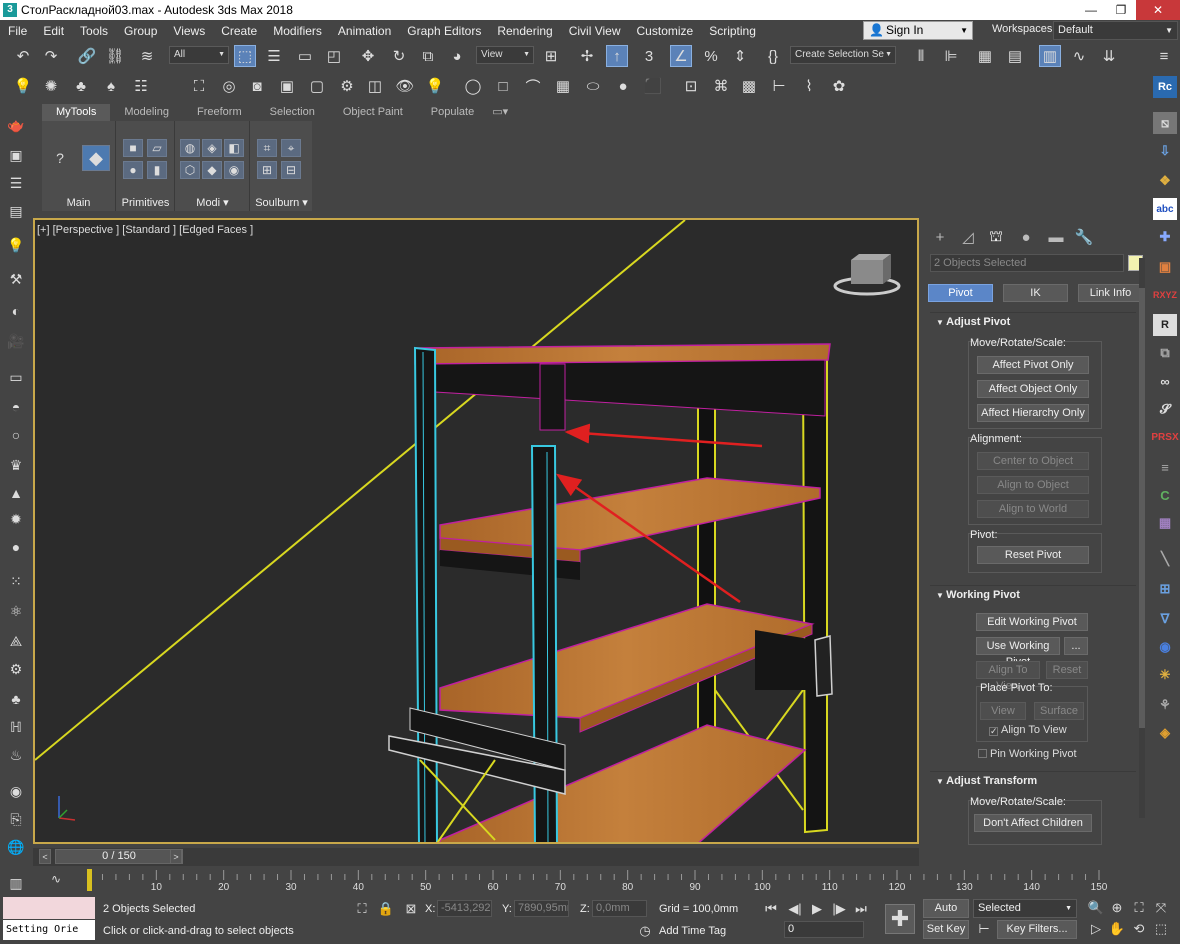 The width and height of the screenshot is (1180, 944). I want to click on rotate-icon: ↻, so click(399, 56).